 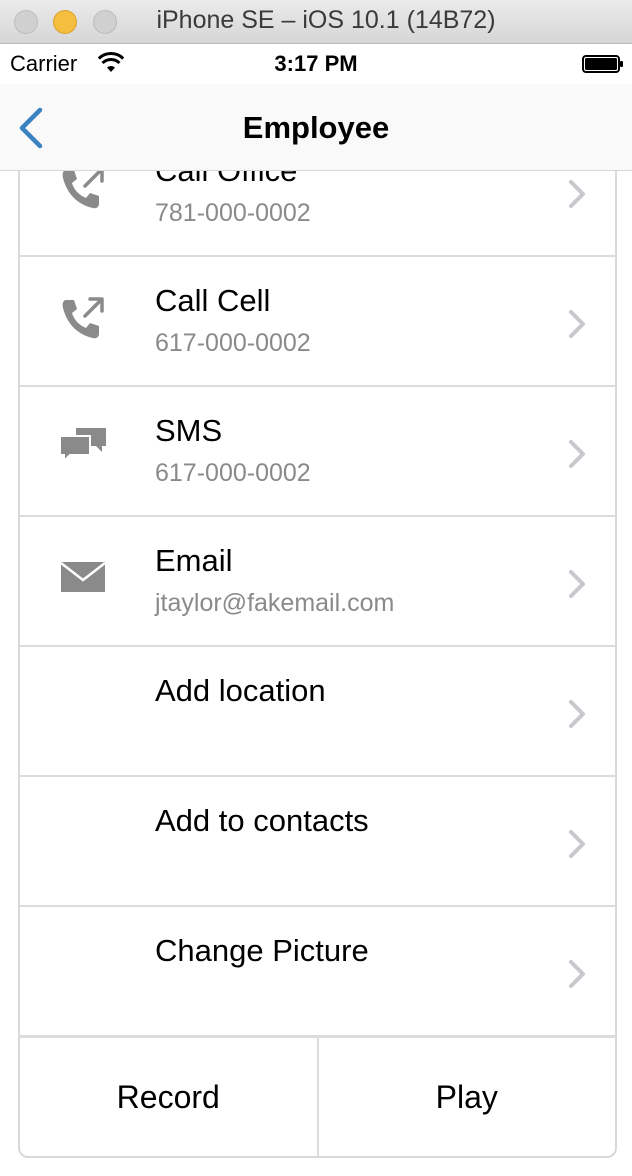 I want to click on cell-phone-number: 617-000-0002, so click(x=233, y=343).